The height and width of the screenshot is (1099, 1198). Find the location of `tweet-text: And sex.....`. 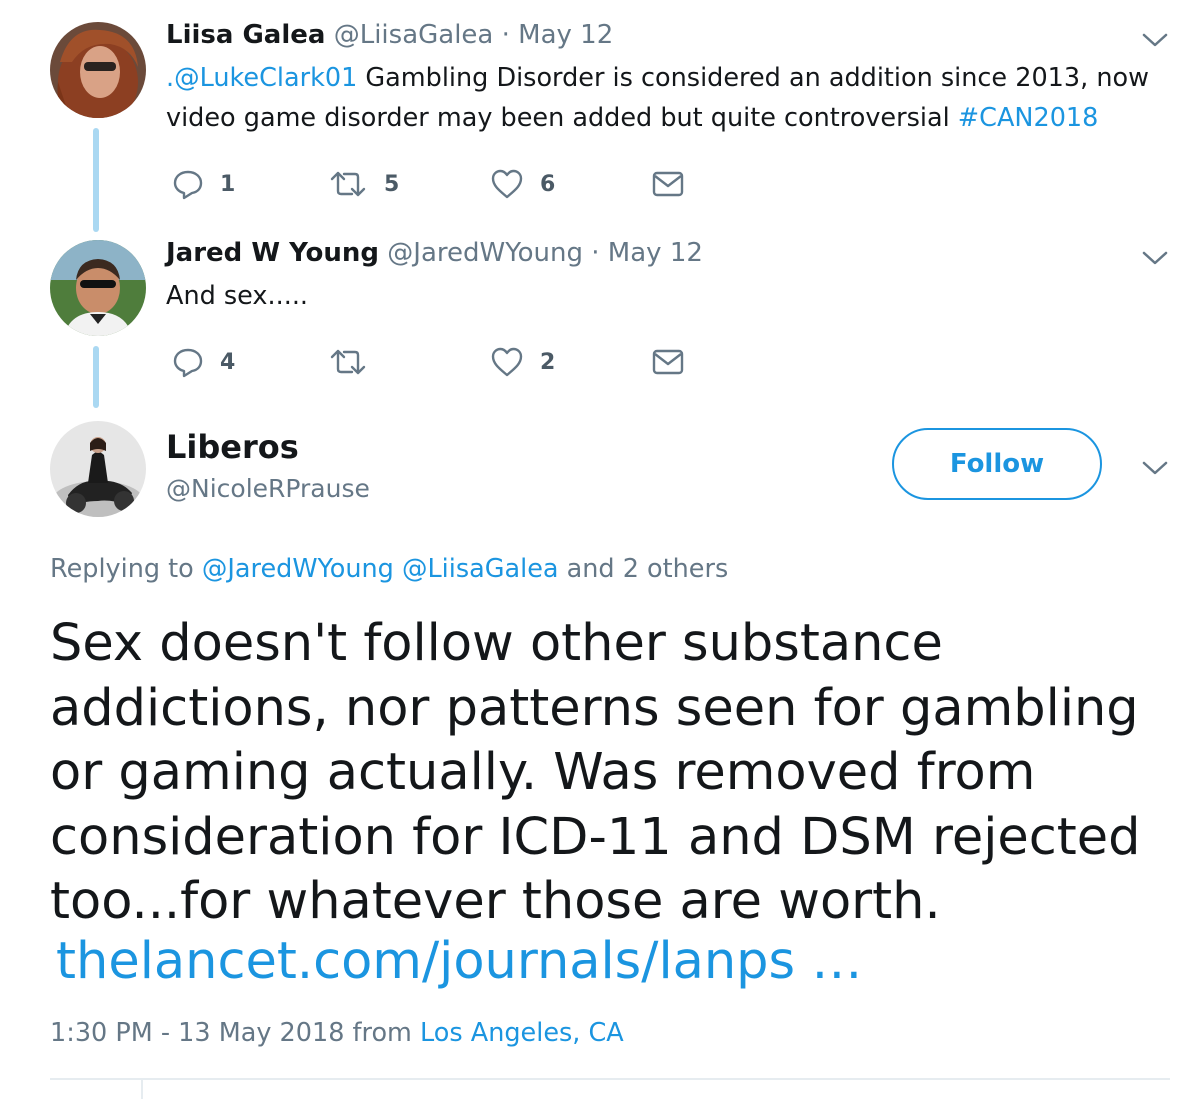

tweet-text: And sex..... is located at coordinates (237, 296).